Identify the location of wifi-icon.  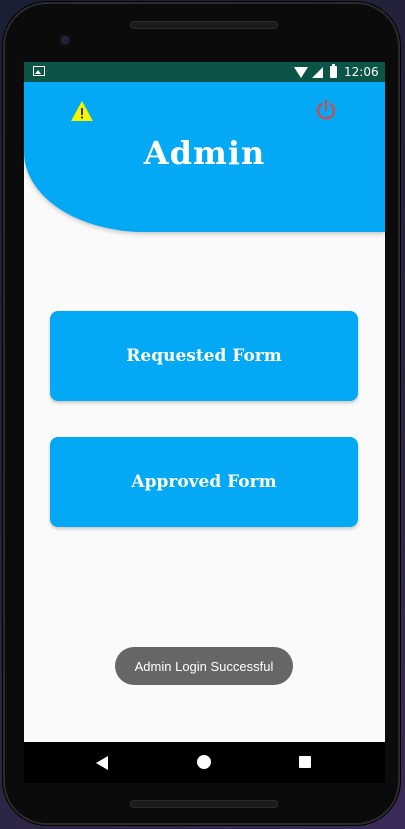
(301, 72).